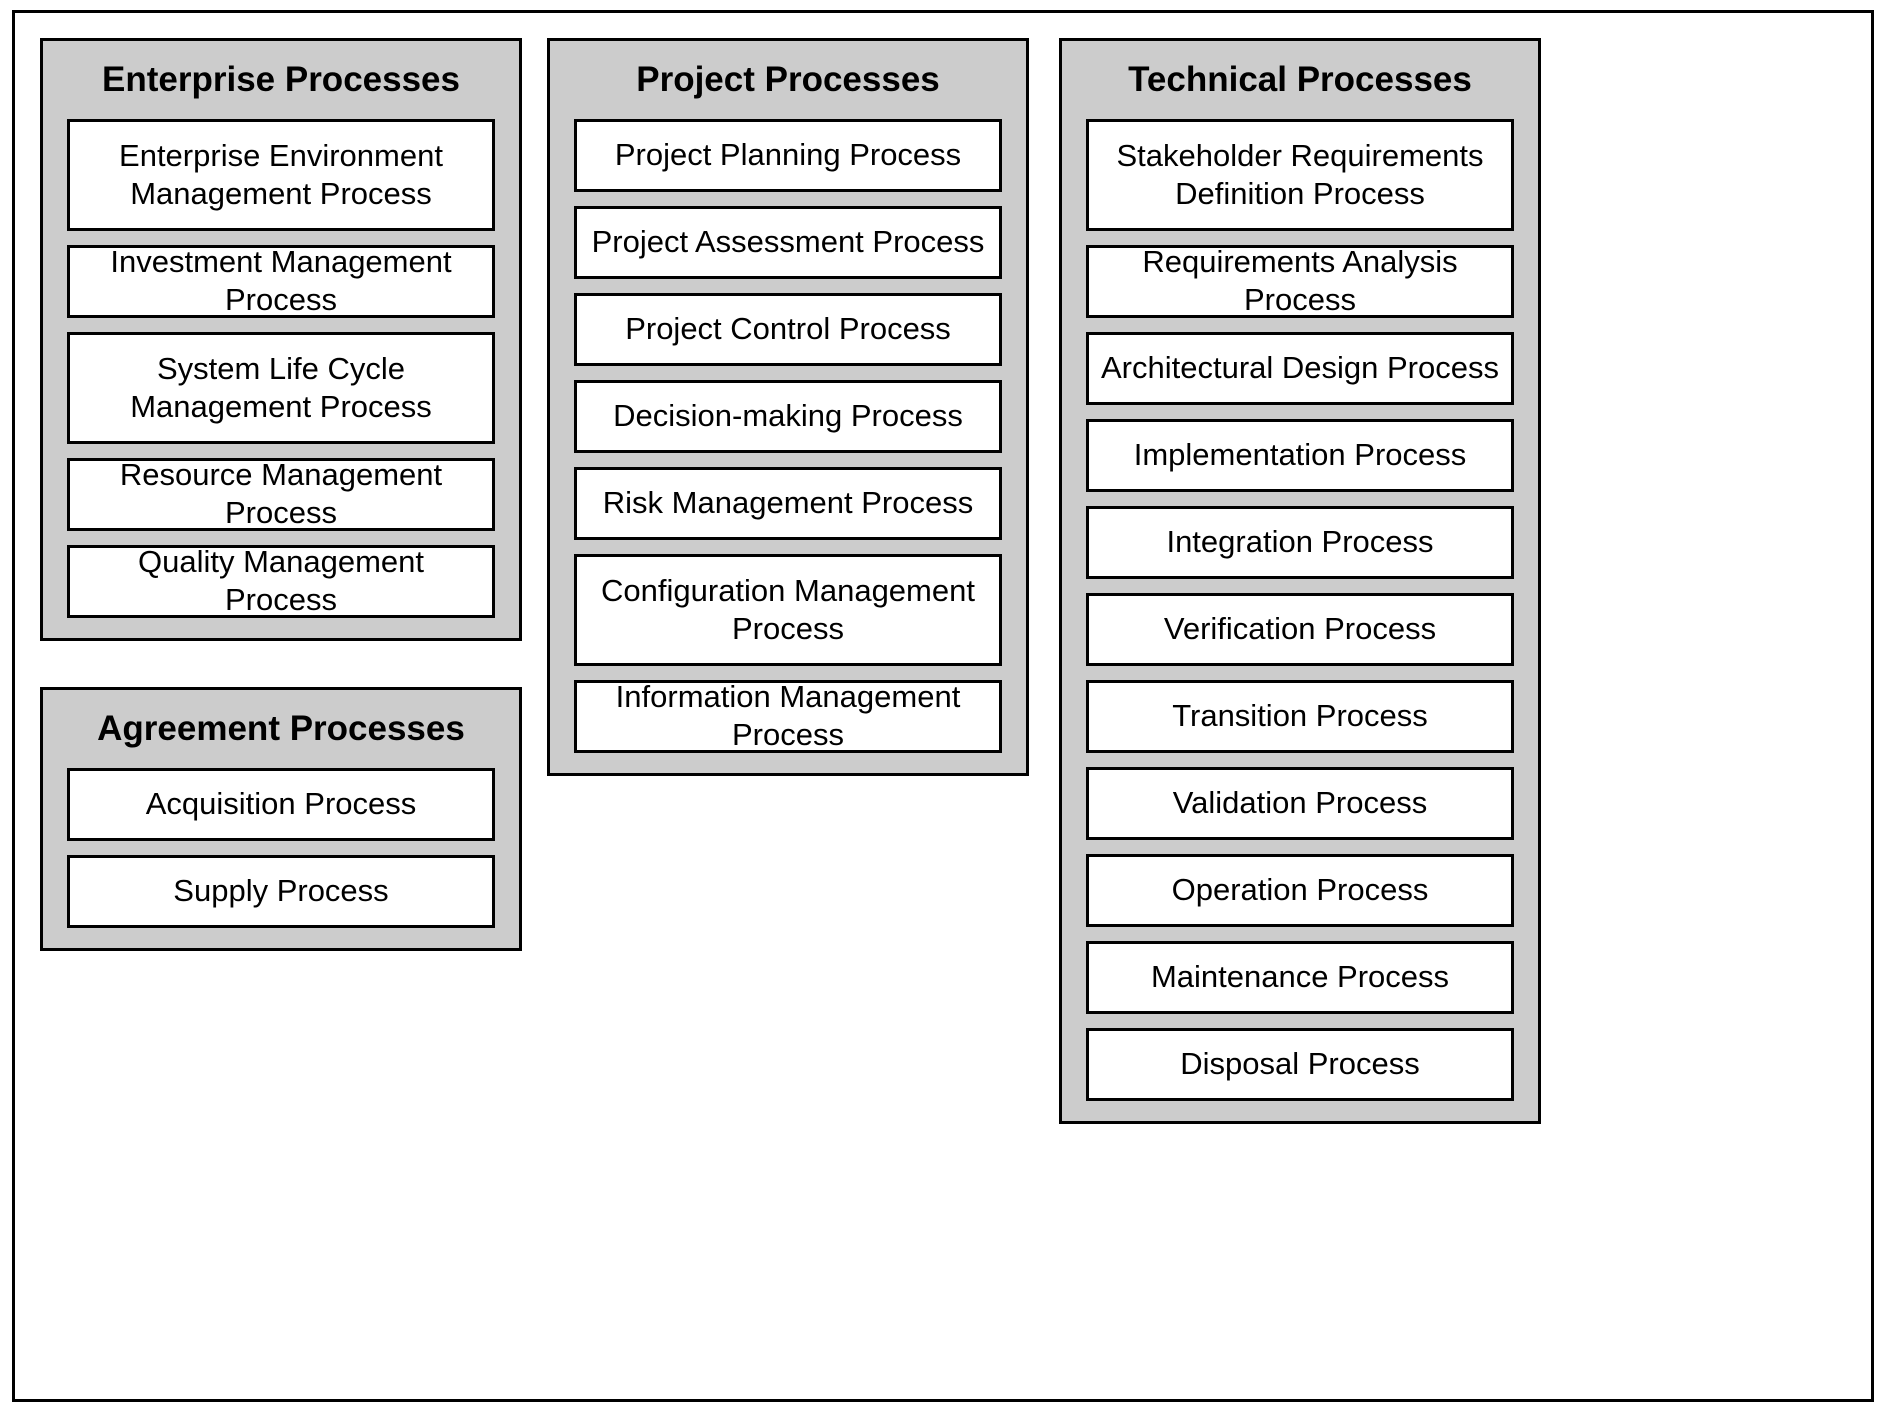 The width and height of the screenshot is (1891, 1419). What do you see at coordinates (281, 387) in the screenshot?
I see `process-box-system-life-cycle-management: System Life Cycle Management Process` at bounding box center [281, 387].